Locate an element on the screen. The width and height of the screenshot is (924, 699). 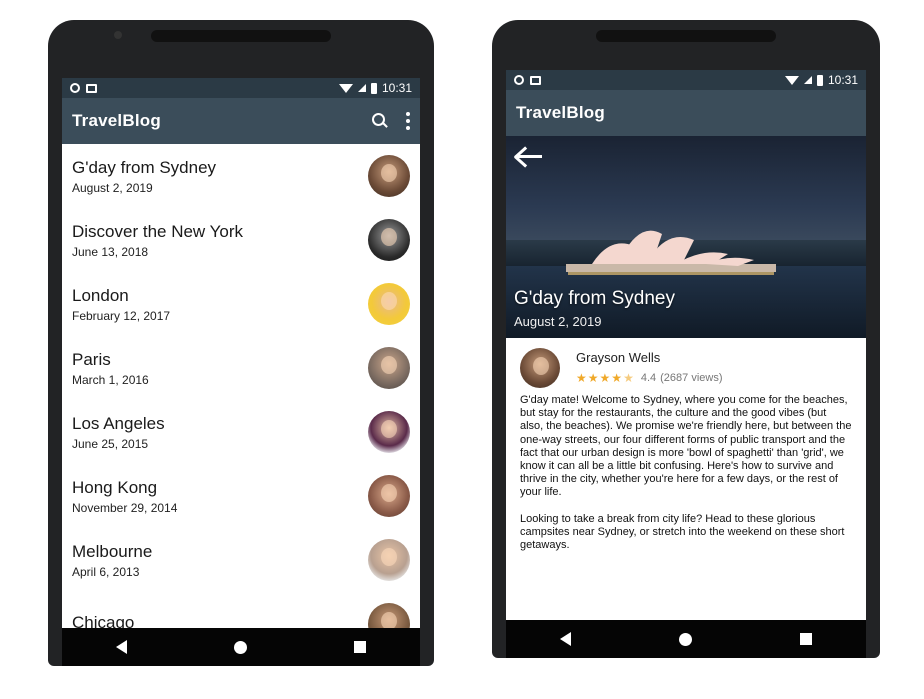
item-title: Melbourne is located at coordinates (112, 551).